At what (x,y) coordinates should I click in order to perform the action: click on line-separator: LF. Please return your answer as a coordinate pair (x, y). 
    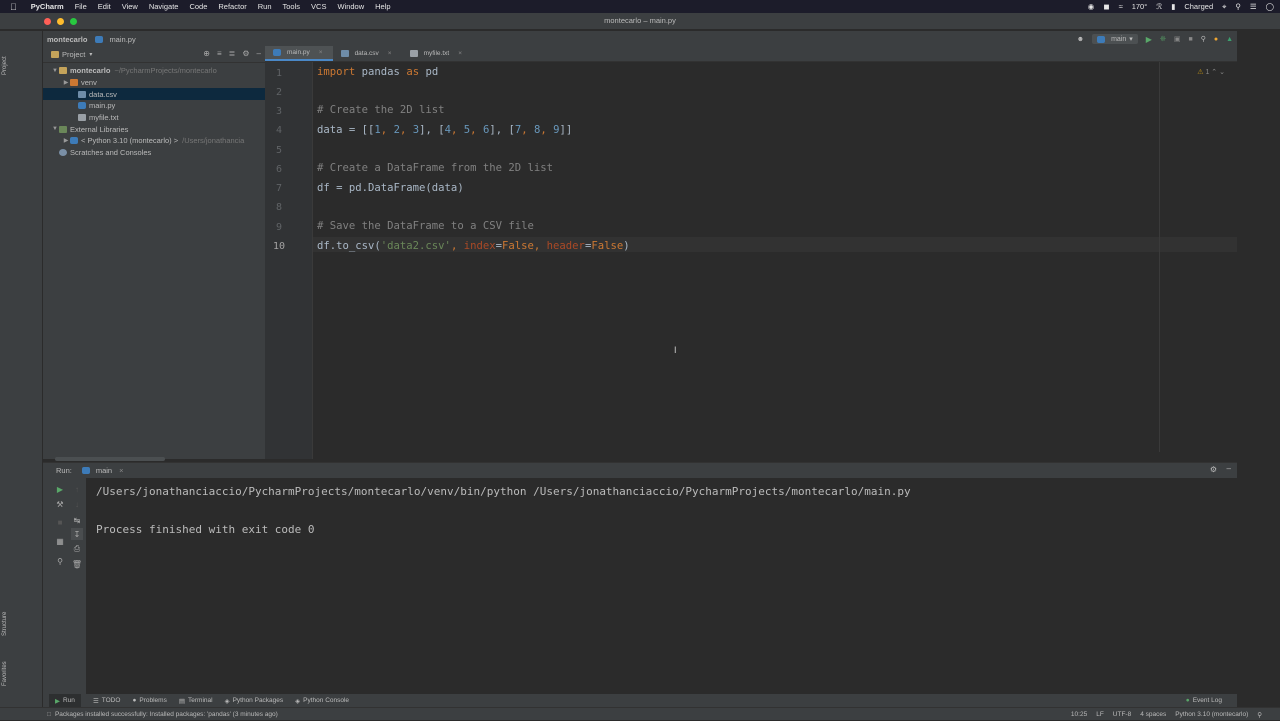
    Looking at the image, I should click on (1100, 714).